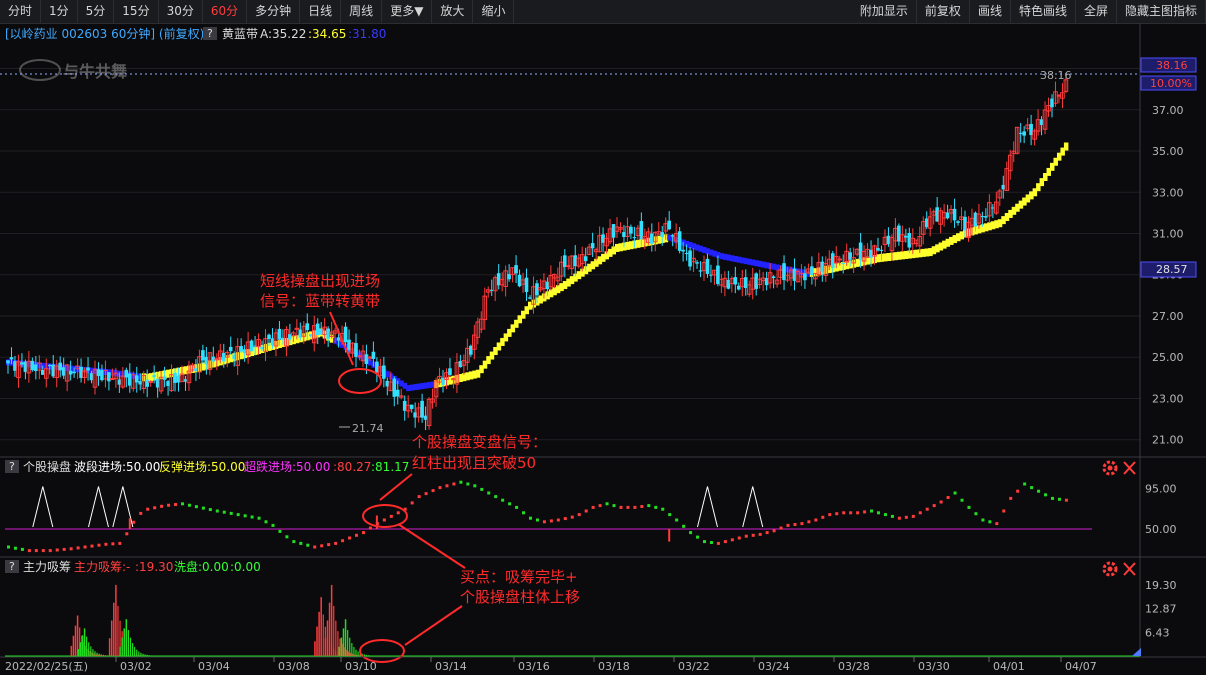 The width and height of the screenshot is (1206, 675). I want to click on svg-text: 主力吸筹, so click(47, 567).